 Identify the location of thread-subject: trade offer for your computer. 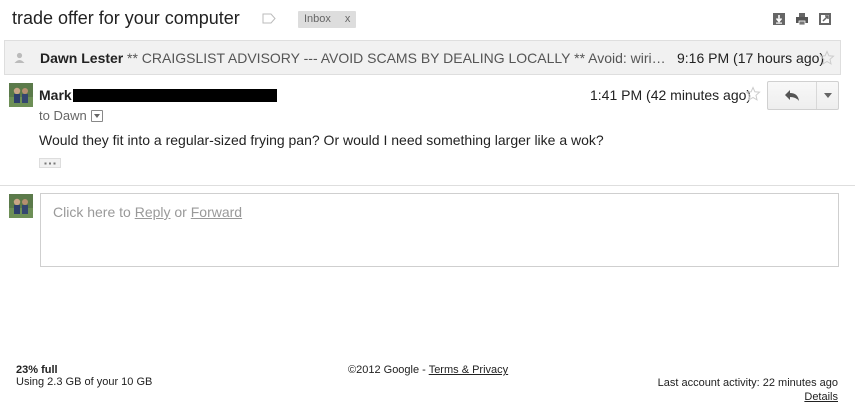
(126, 18).